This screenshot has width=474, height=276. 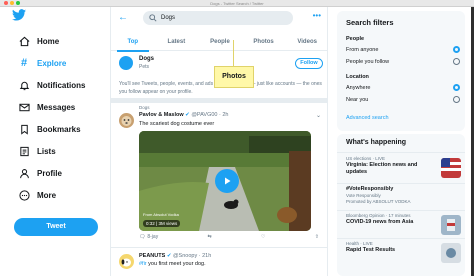 What do you see at coordinates (24, 173) in the screenshot?
I see `person-icon` at bounding box center [24, 173].